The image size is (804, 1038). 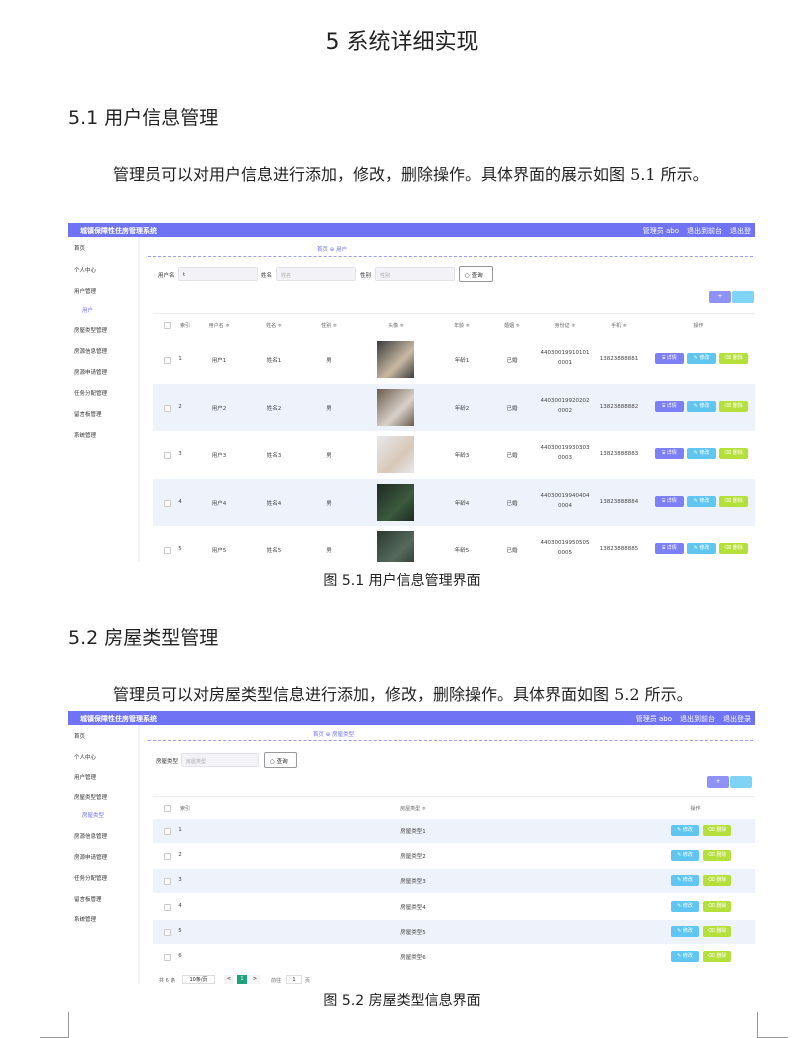 I want to click on sidebar2-item-house-apply: 房源申请管理, so click(x=90, y=857).